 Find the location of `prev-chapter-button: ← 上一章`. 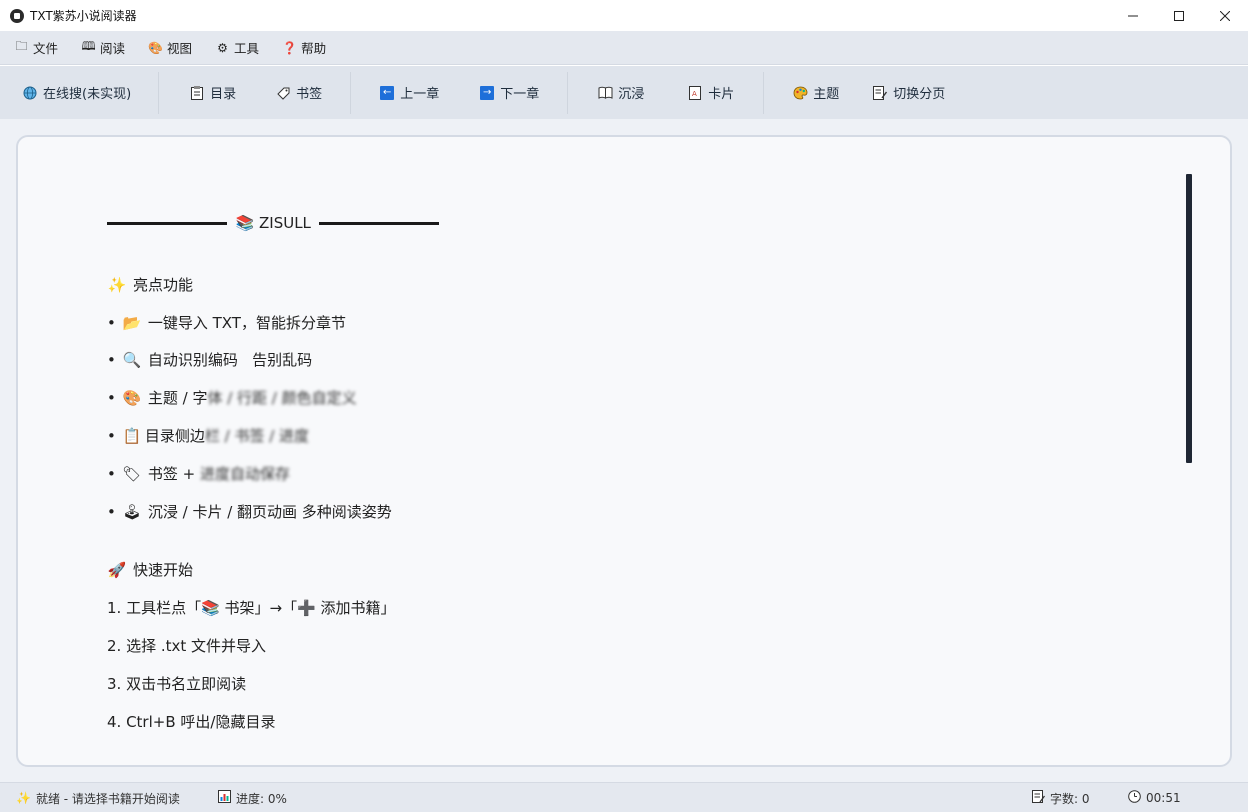

prev-chapter-button: ← 上一章 is located at coordinates (415, 92).